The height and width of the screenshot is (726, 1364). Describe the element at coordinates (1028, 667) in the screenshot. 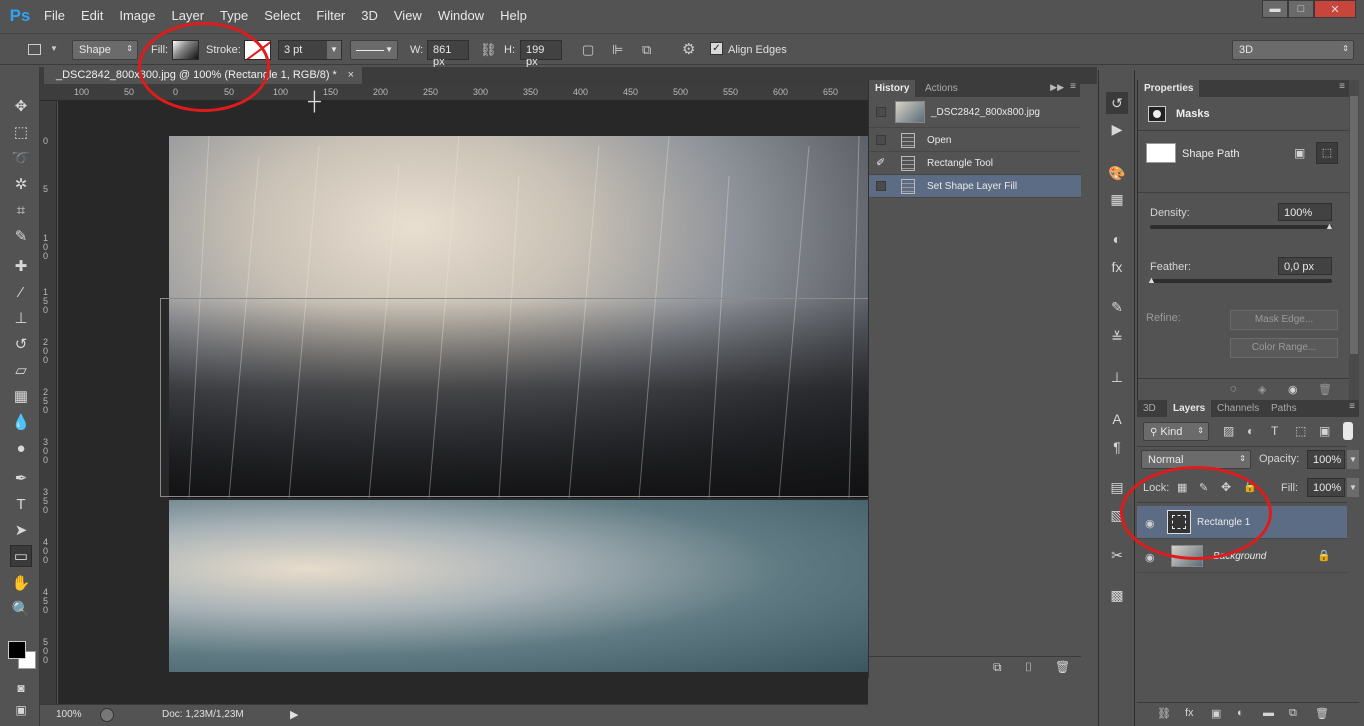

I see `camera-icon: ⌷` at that location.